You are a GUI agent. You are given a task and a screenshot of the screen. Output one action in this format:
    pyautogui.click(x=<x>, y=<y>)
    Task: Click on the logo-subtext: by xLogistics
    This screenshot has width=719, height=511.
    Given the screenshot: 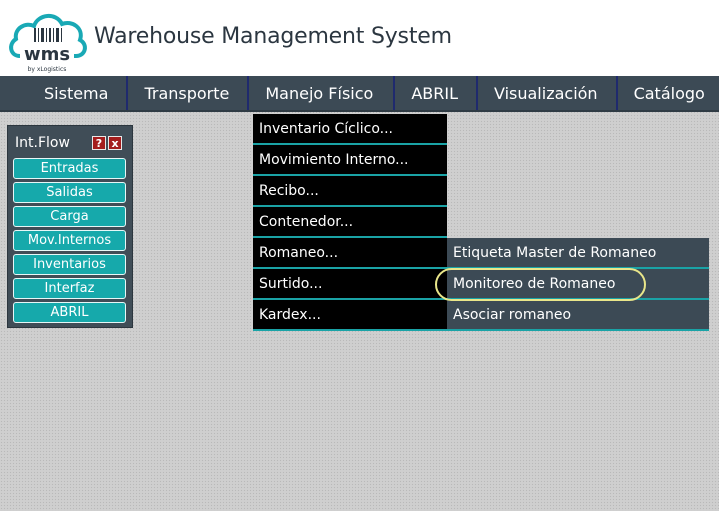 What is the action you would take?
    pyautogui.click(x=47, y=69)
    